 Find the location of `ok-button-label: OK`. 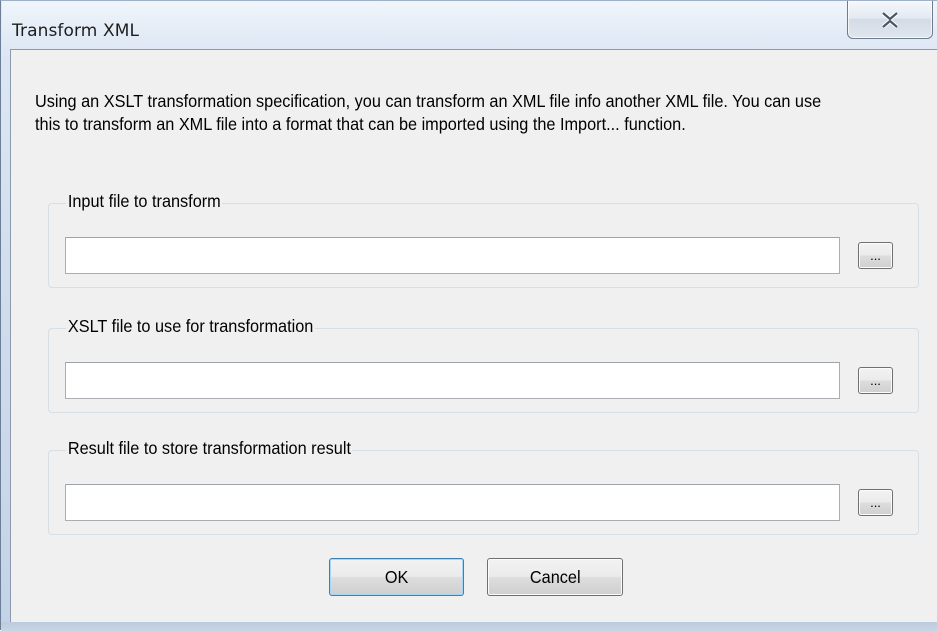

ok-button-label: OK is located at coordinates (396, 576).